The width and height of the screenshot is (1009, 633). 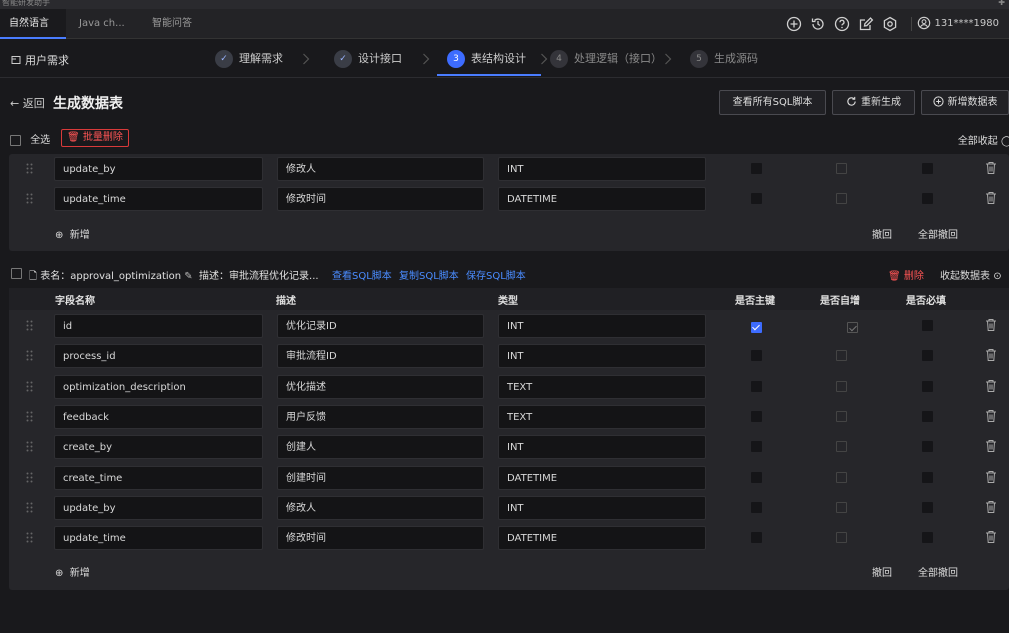 What do you see at coordinates (158, 538) in the screenshot?
I see `field-name-input: update_time` at bounding box center [158, 538].